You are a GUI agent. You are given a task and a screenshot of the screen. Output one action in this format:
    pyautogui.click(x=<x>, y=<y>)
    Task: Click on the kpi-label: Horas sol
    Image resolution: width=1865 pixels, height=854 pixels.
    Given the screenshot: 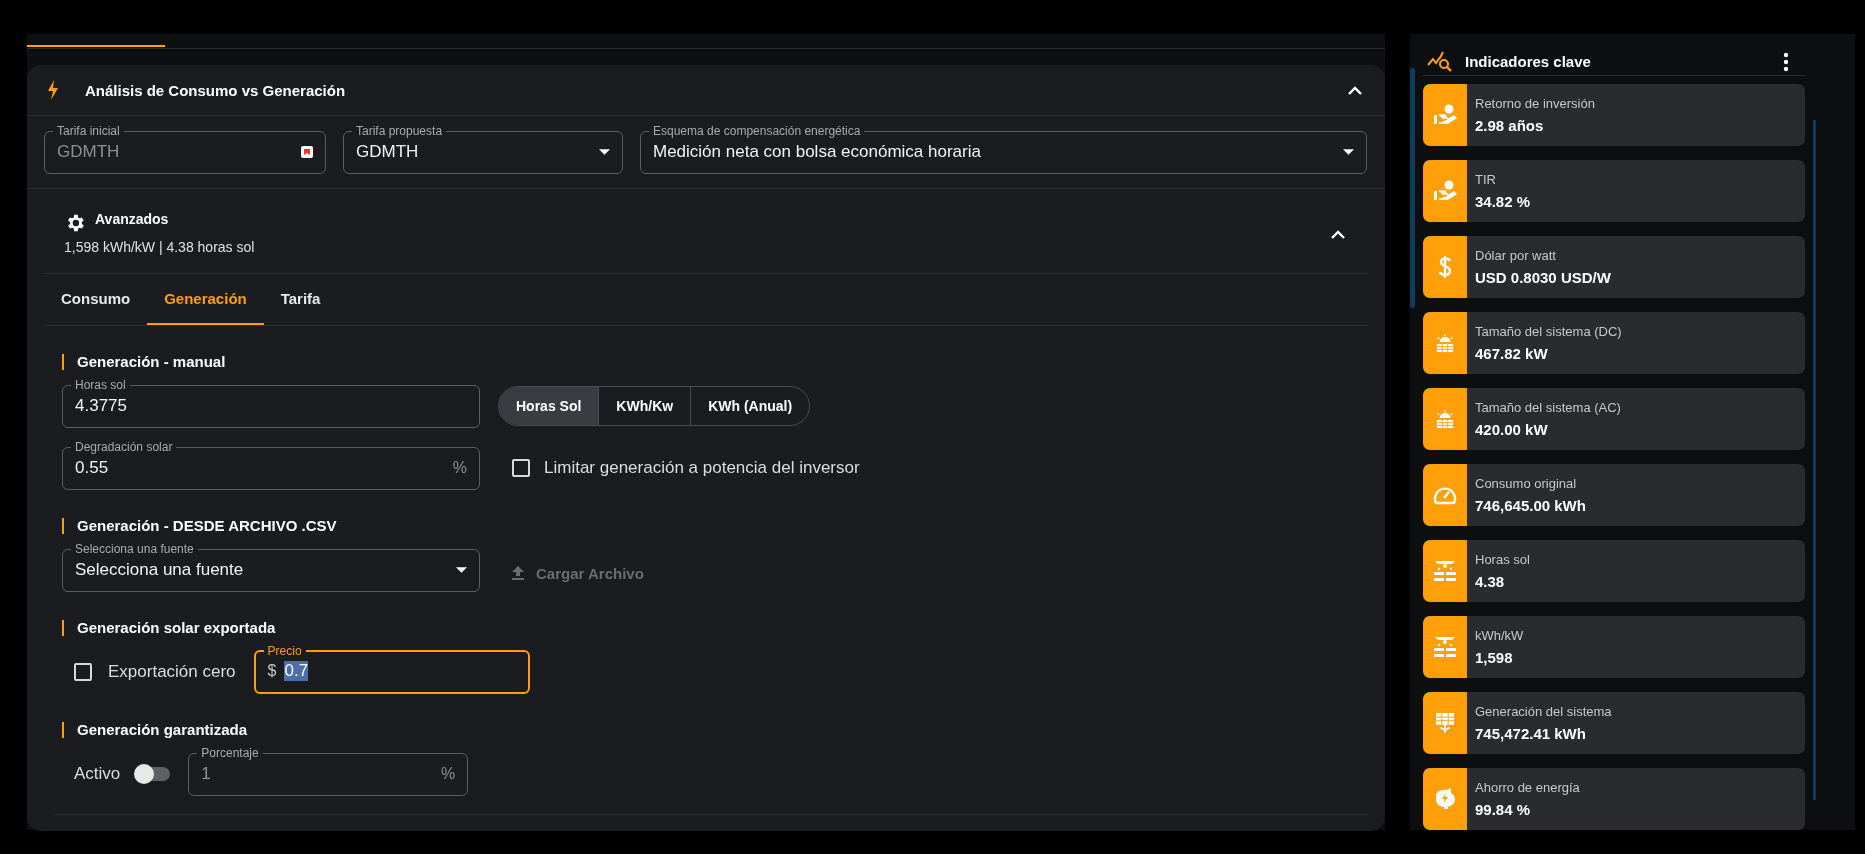 What is the action you would take?
    pyautogui.click(x=1502, y=559)
    